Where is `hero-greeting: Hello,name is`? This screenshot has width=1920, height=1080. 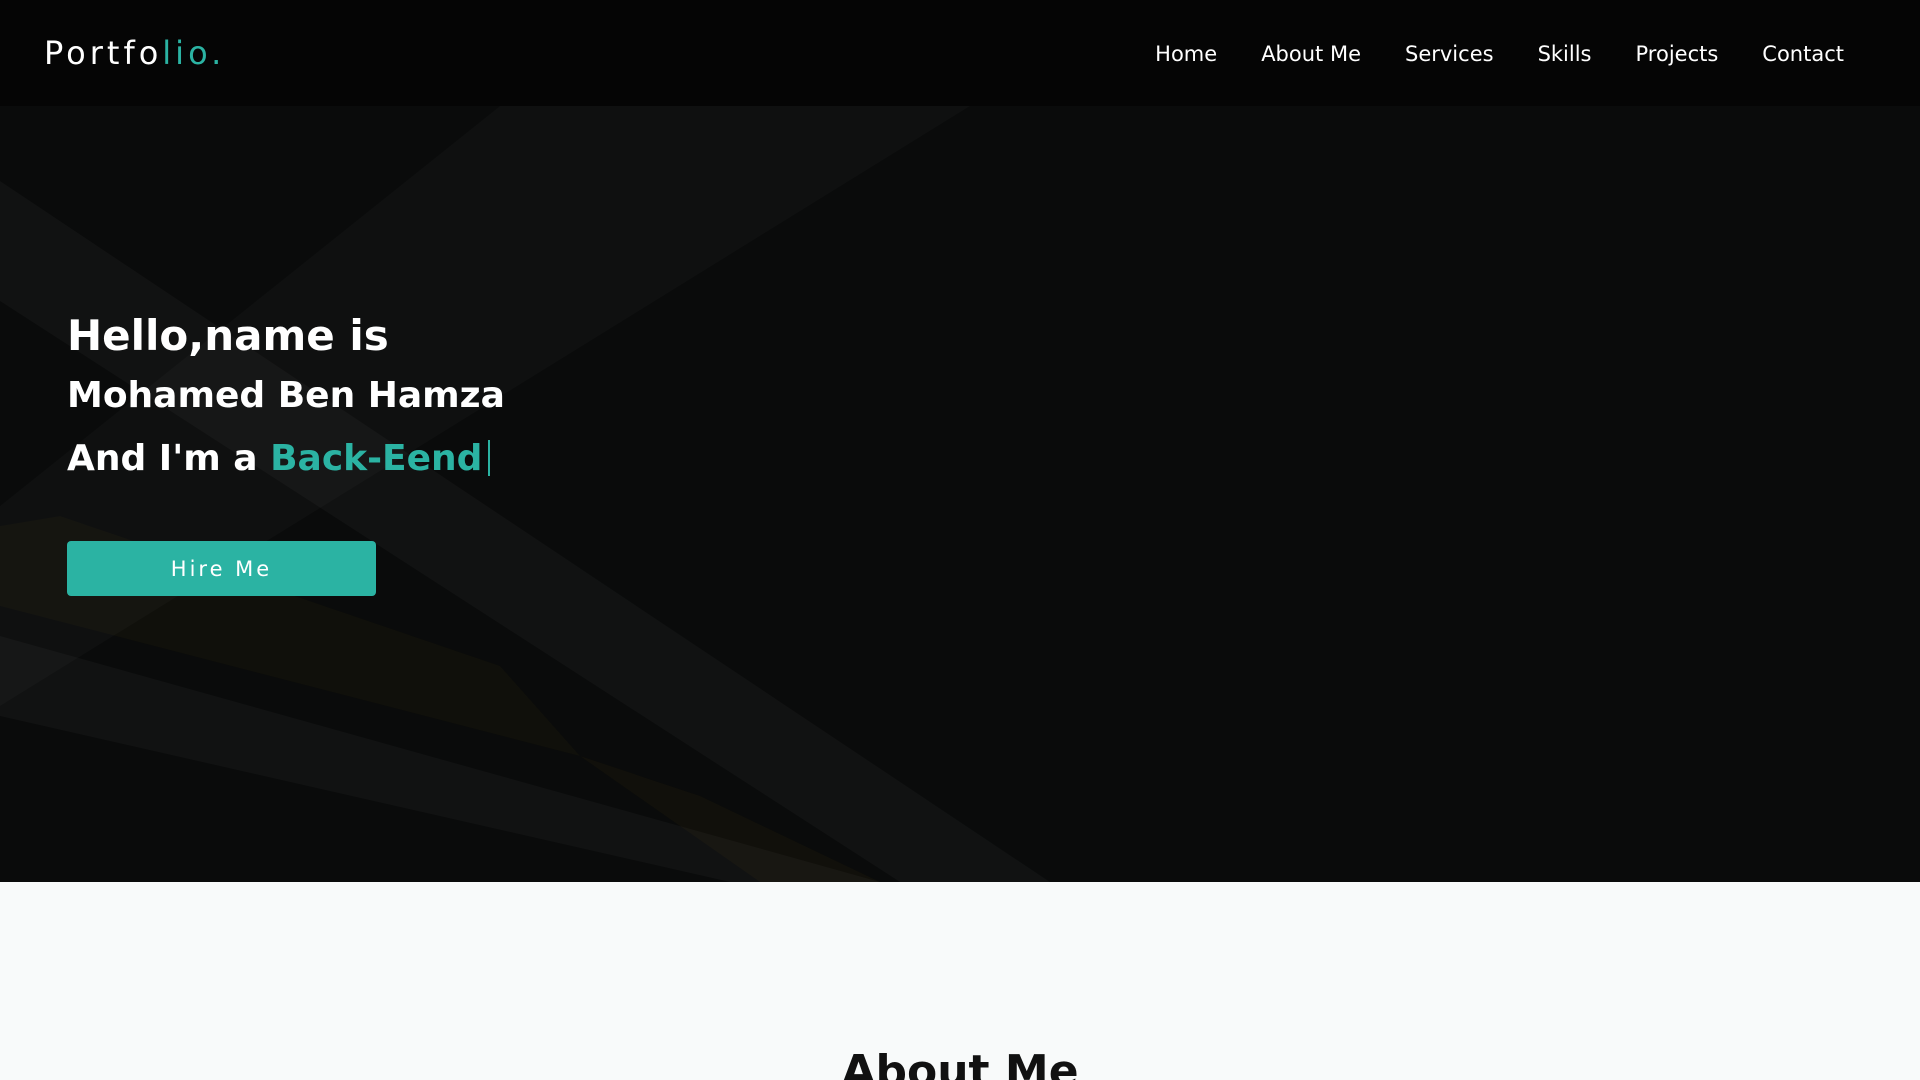 hero-greeting: Hello,name is is located at coordinates (228, 335).